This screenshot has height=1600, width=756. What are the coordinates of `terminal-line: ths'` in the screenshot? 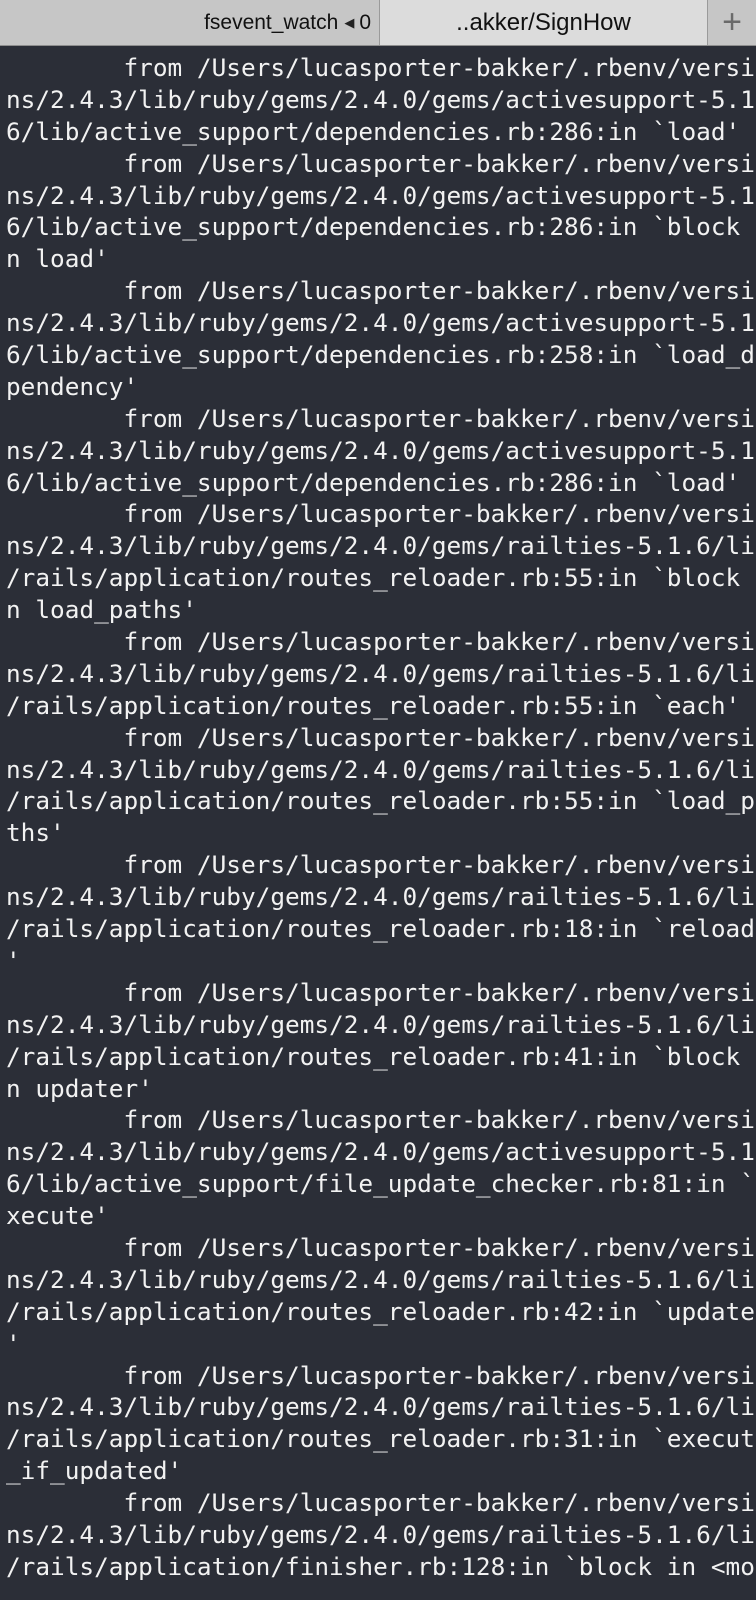 It's located at (35, 833).